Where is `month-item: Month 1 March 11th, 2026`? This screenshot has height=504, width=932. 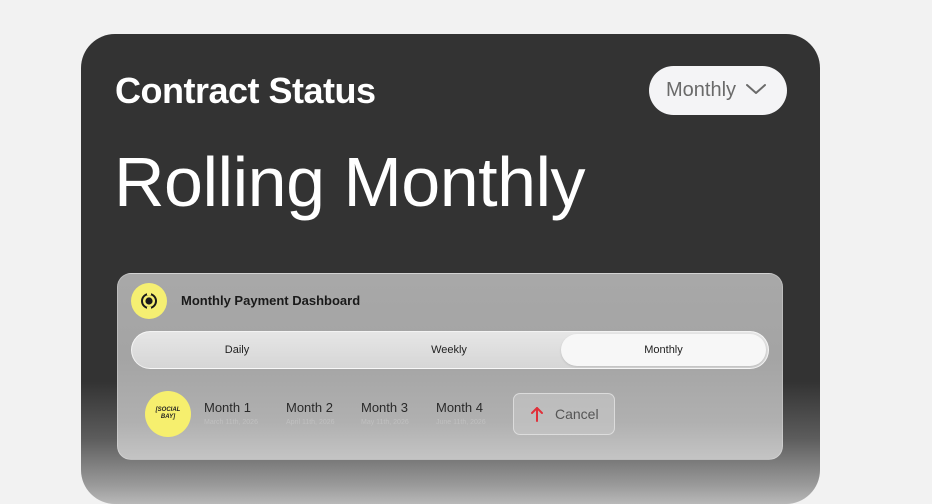 month-item: Month 1 March 11th, 2026 is located at coordinates (231, 413).